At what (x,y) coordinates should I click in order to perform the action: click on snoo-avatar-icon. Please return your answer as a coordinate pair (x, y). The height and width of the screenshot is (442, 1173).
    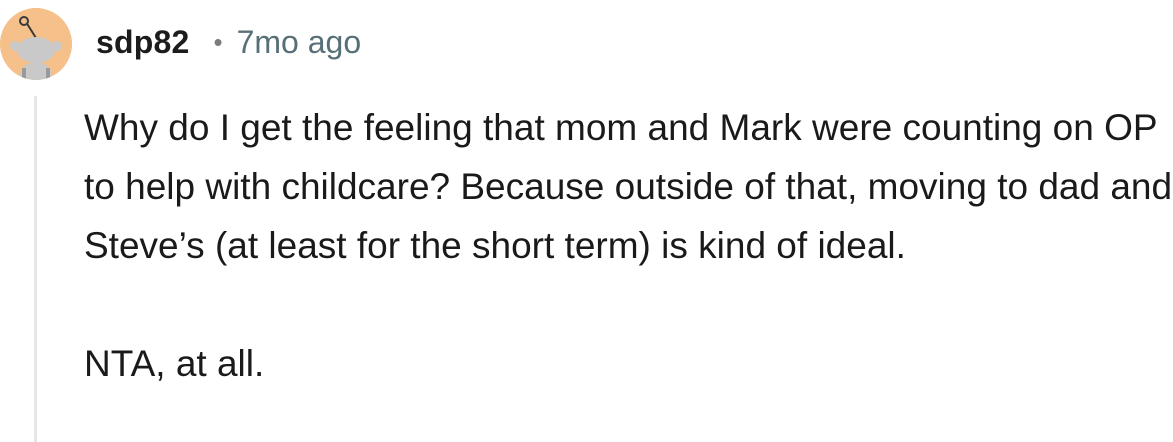
    Looking at the image, I should click on (36, 44).